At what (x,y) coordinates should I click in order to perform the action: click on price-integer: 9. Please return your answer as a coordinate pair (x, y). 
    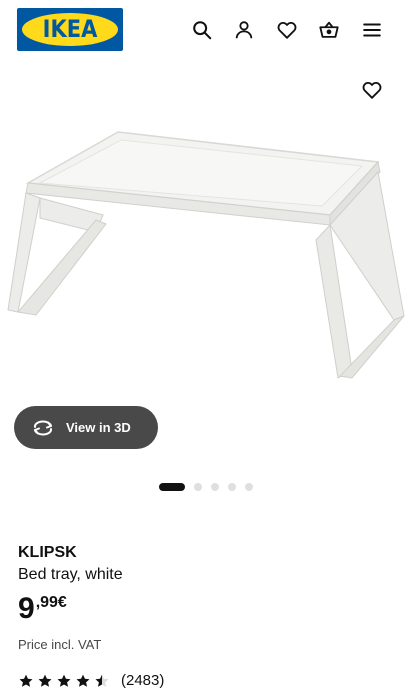
    Looking at the image, I should click on (26, 608).